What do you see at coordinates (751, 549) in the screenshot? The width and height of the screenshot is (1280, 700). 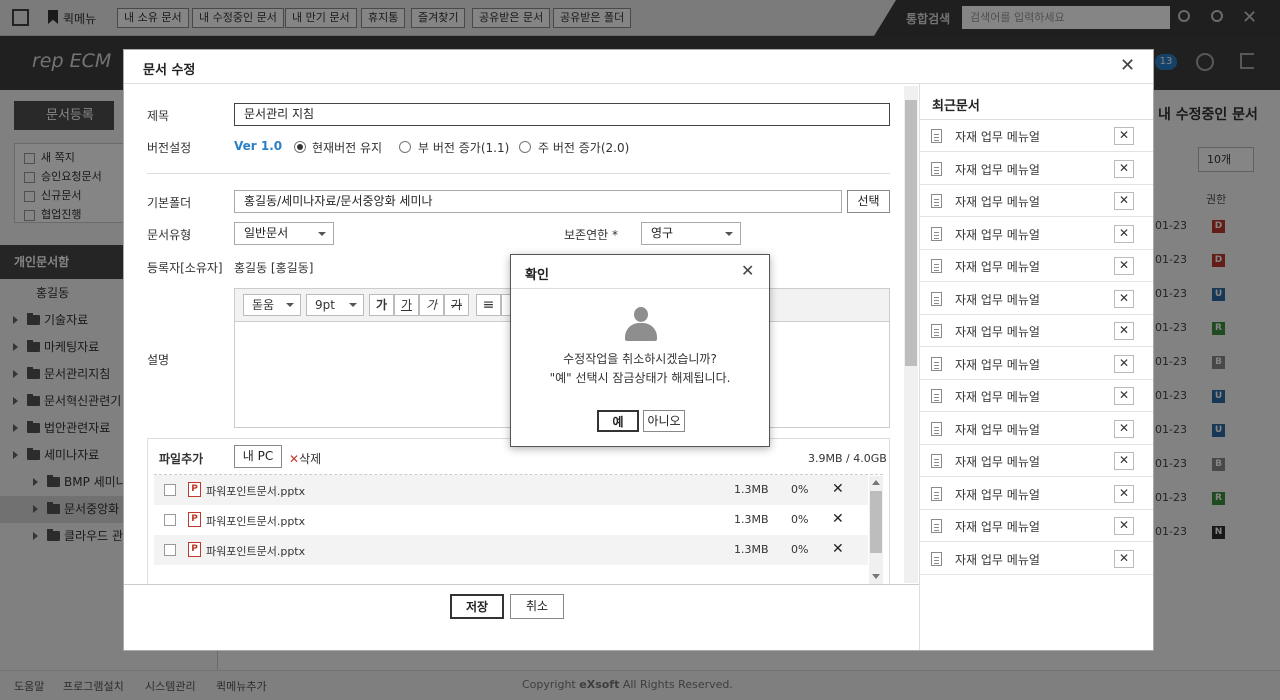 I see `file-size: 1.3MB` at bounding box center [751, 549].